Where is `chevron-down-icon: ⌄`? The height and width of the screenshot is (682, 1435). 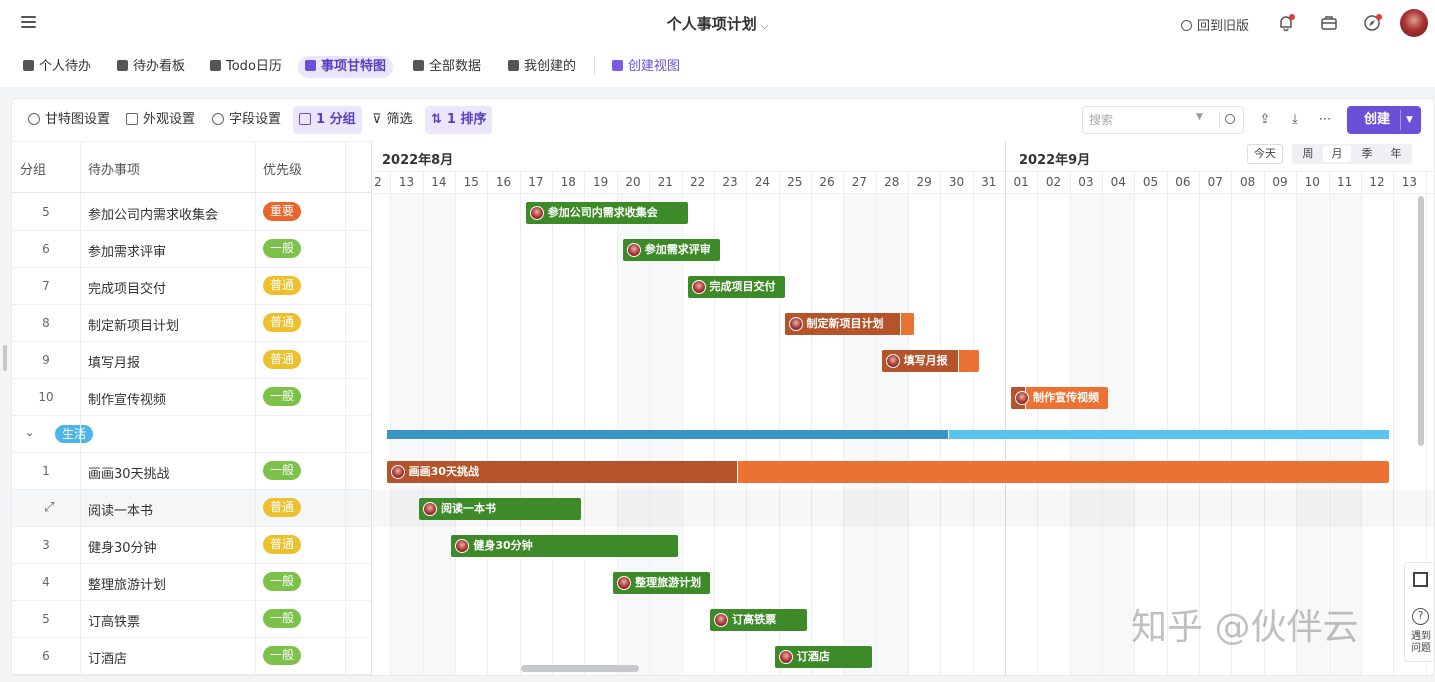
chevron-down-icon: ⌄ is located at coordinates (29, 432).